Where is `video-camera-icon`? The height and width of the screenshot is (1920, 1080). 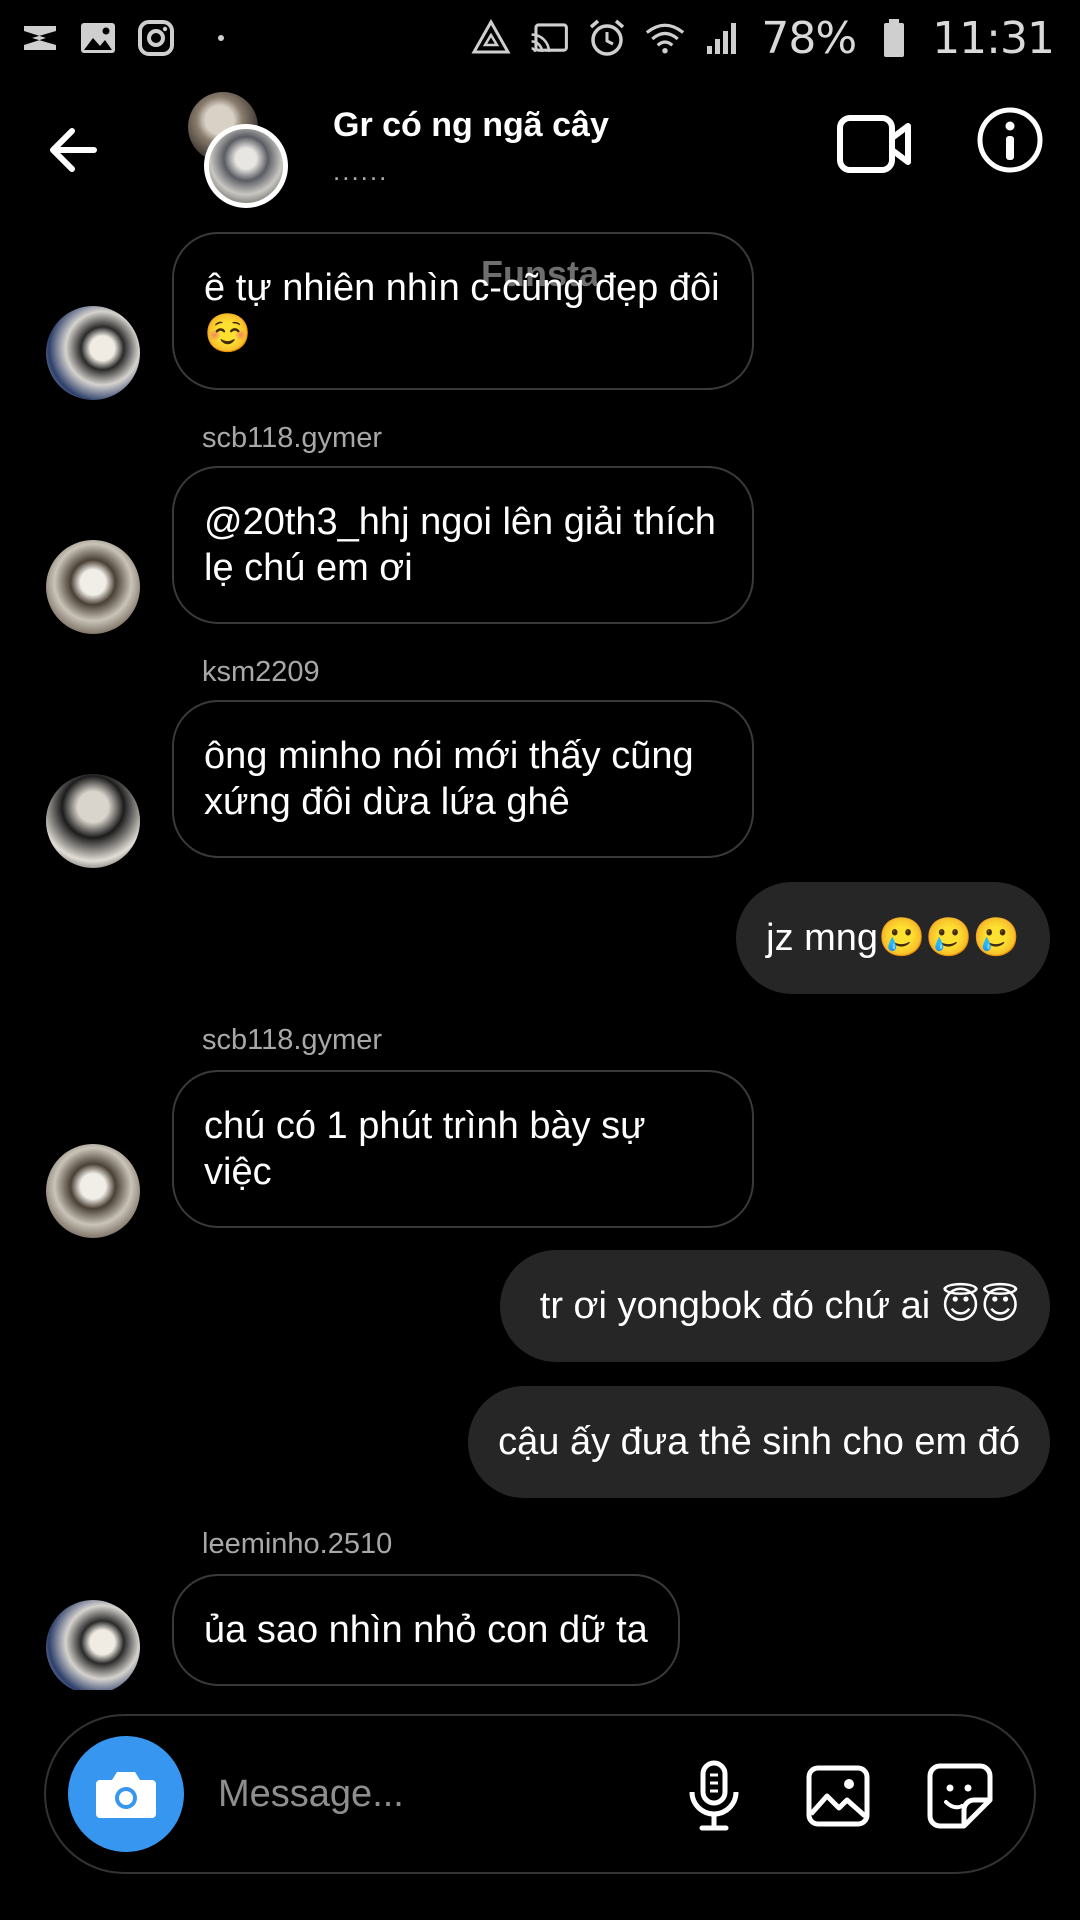 video-camera-icon is located at coordinates (874, 144).